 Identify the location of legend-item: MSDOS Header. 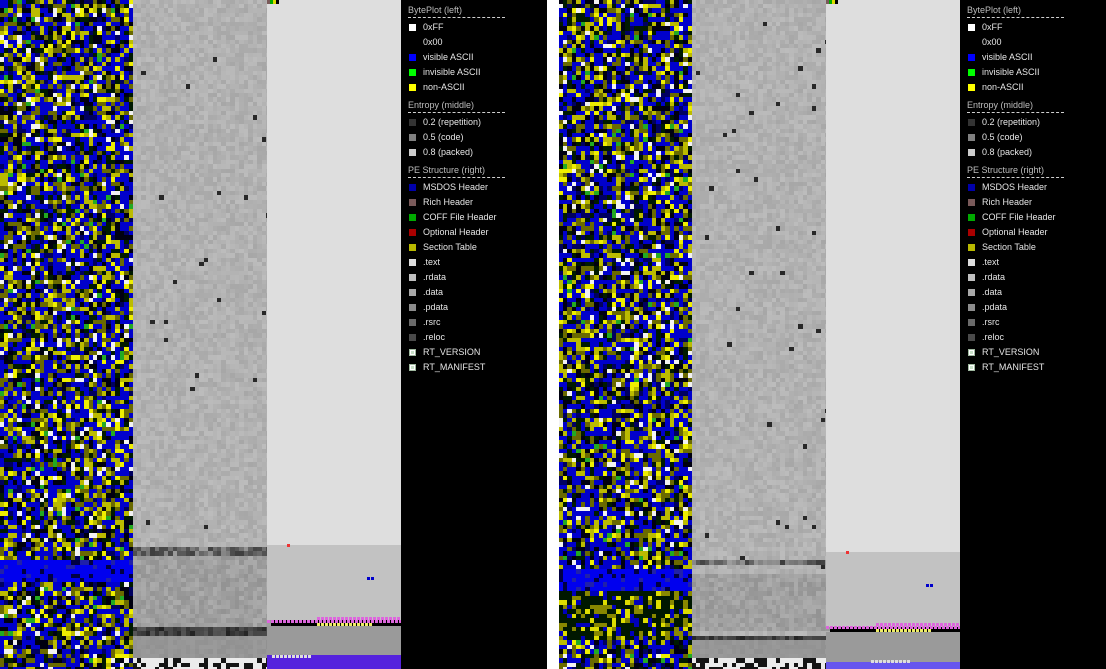
(474, 187).